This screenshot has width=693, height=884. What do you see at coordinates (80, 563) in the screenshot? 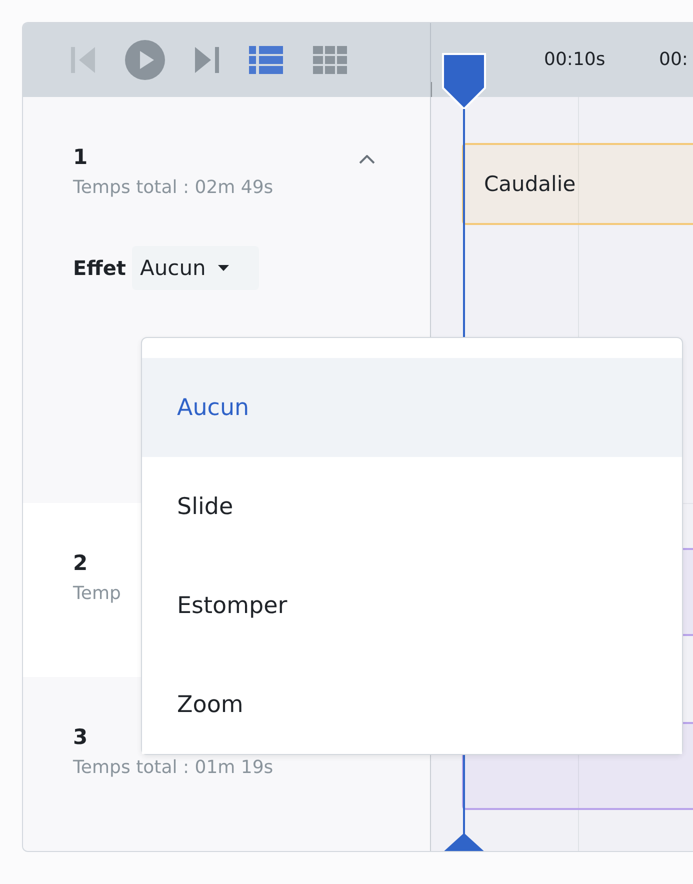
I see `scene-number: 2` at bounding box center [80, 563].